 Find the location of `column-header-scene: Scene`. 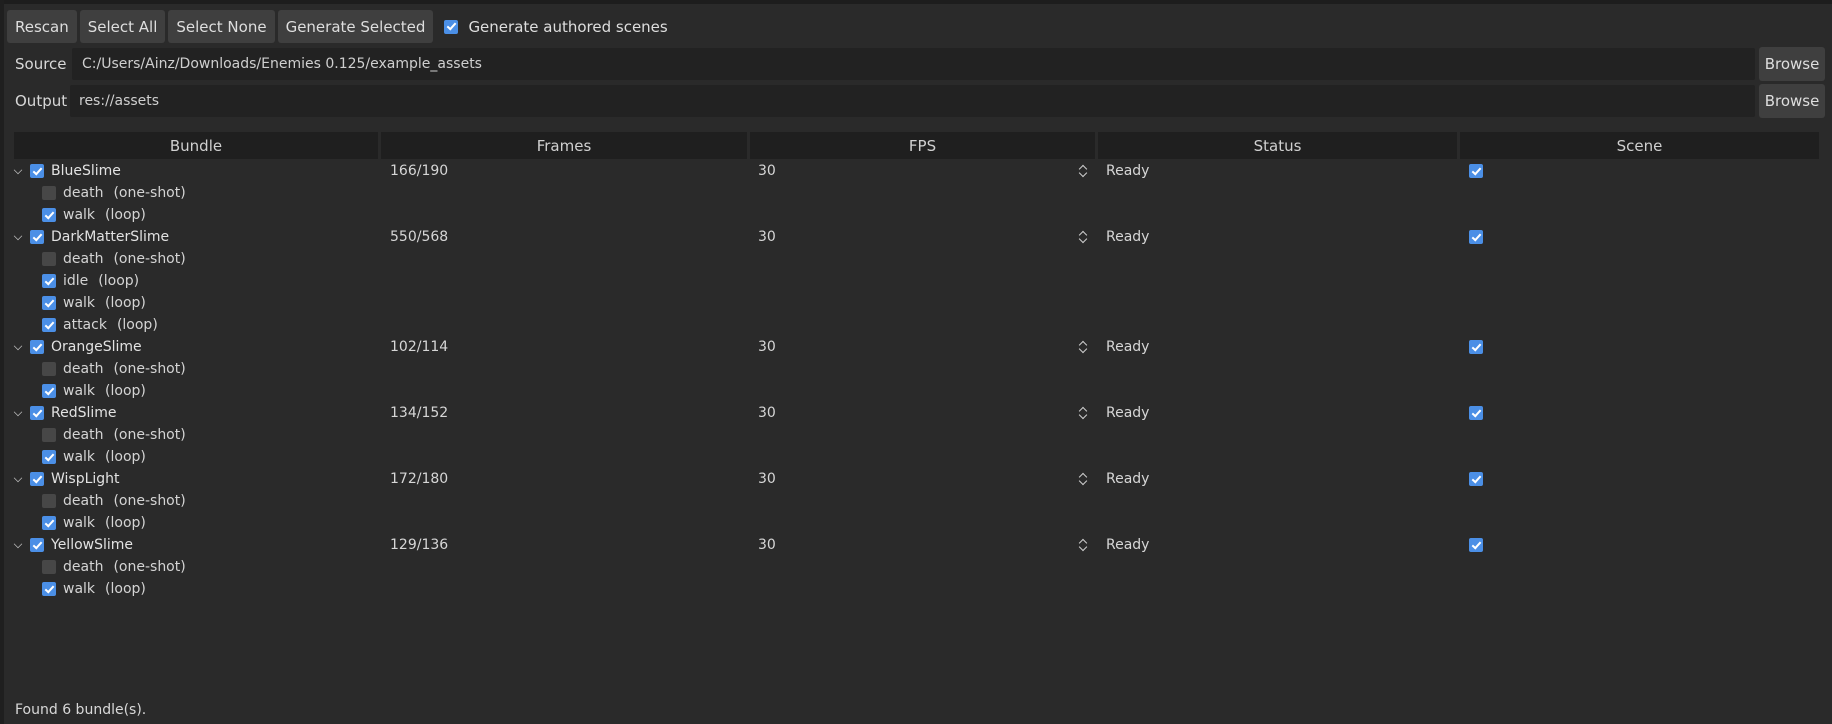

column-header-scene: Scene is located at coordinates (1639, 145).